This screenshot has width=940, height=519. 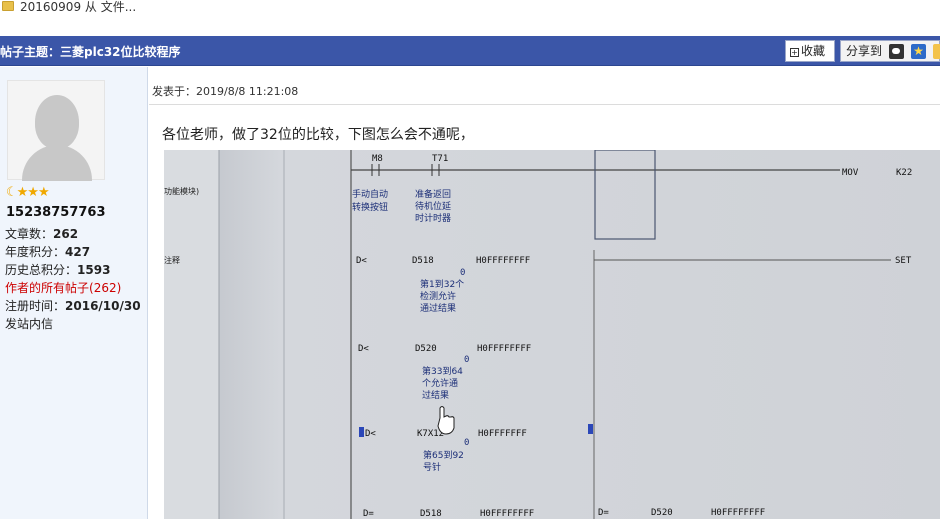 I want to click on favorite-label: 收藏, so click(x=813, y=51).